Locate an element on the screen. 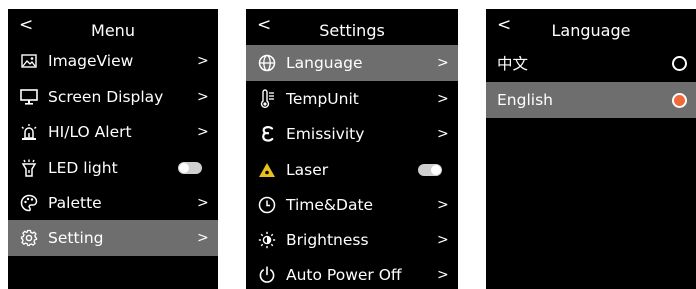 This screenshot has width=696, height=289. settings-item-brightness: Brightness > is located at coordinates (352, 240).